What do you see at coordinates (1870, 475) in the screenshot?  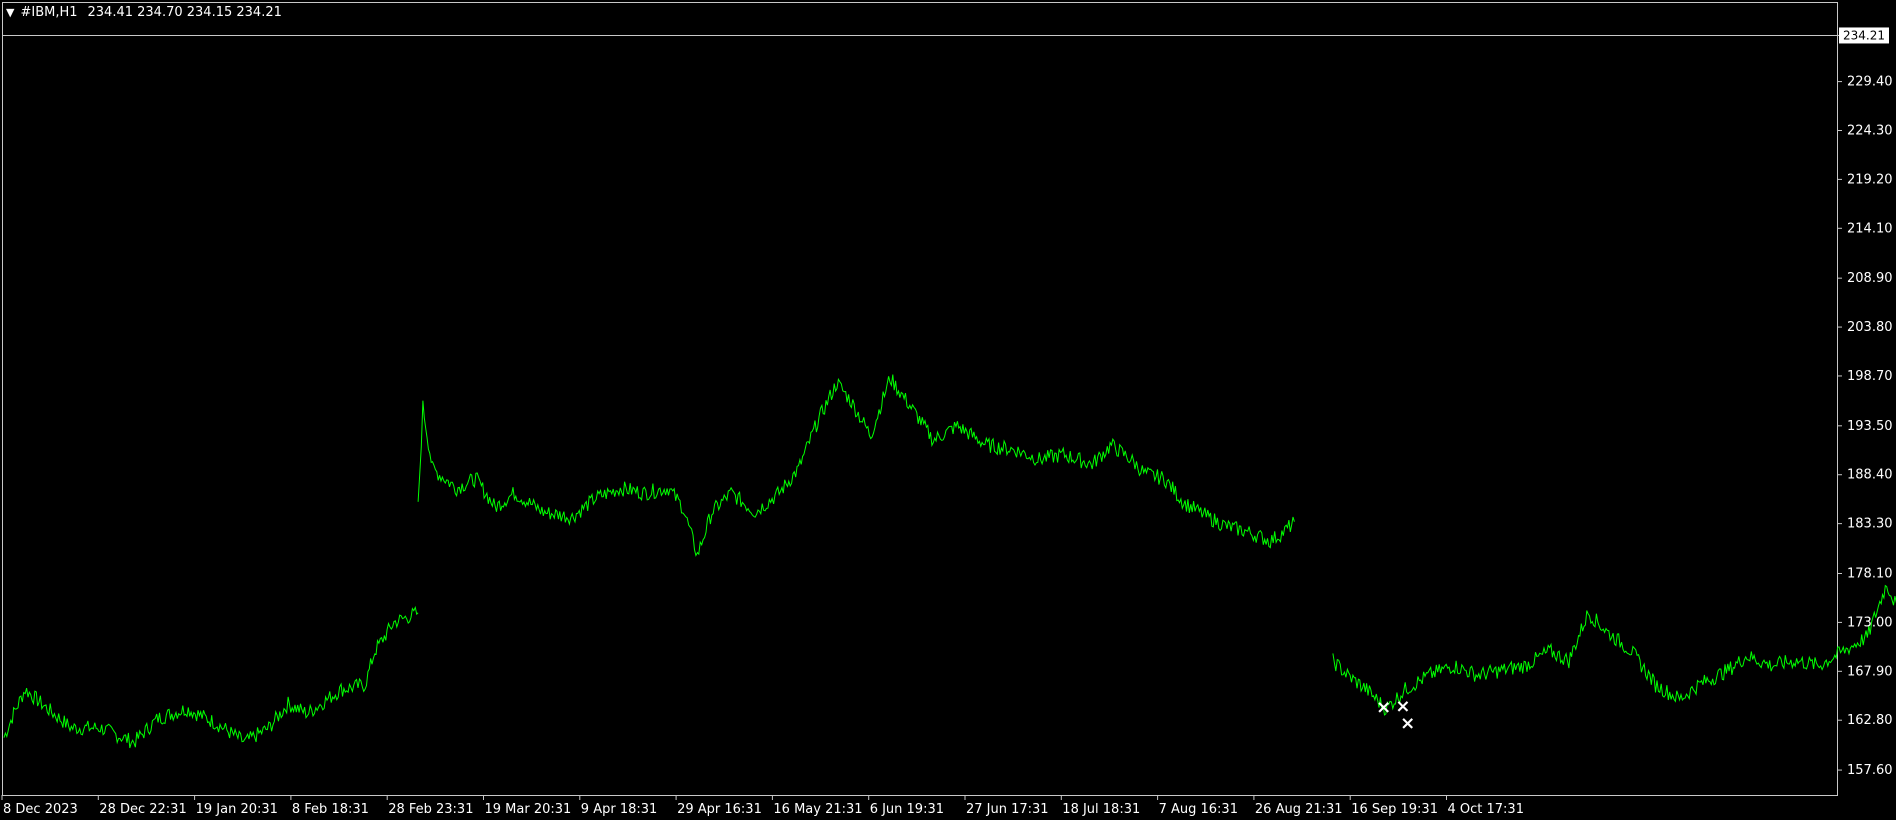 I see `y-tick-label: 188.40` at bounding box center [1870, 475].